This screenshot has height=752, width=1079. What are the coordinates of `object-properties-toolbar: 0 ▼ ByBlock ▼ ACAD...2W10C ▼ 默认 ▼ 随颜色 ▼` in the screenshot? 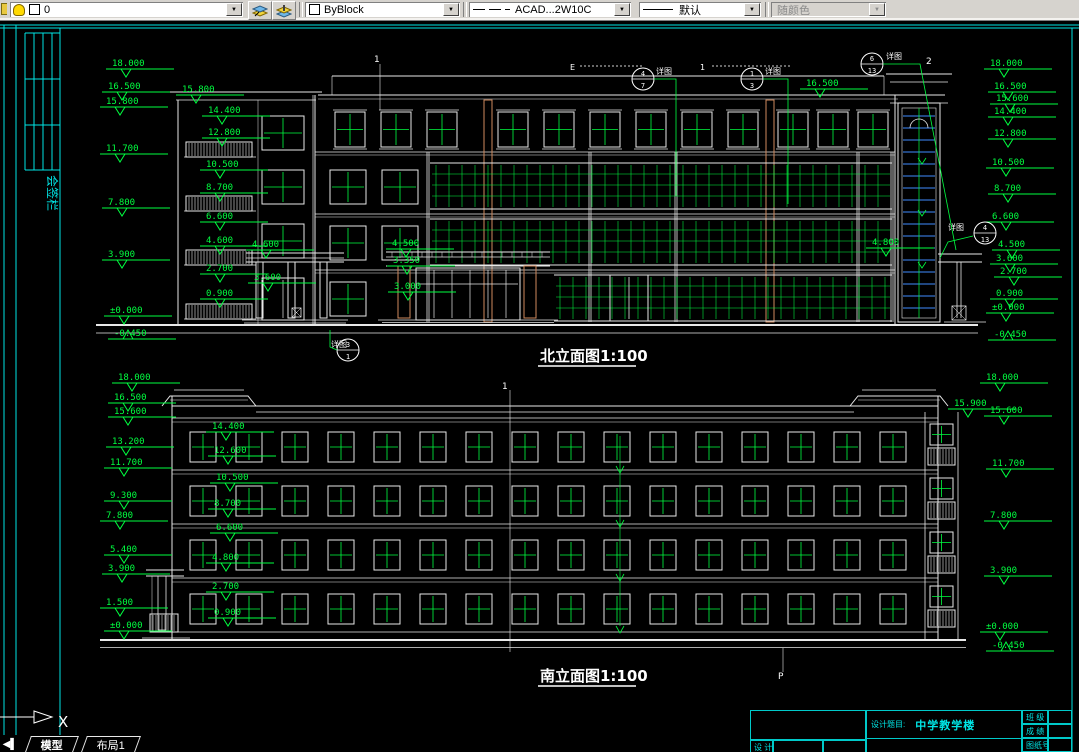 It's located at (539, 10).